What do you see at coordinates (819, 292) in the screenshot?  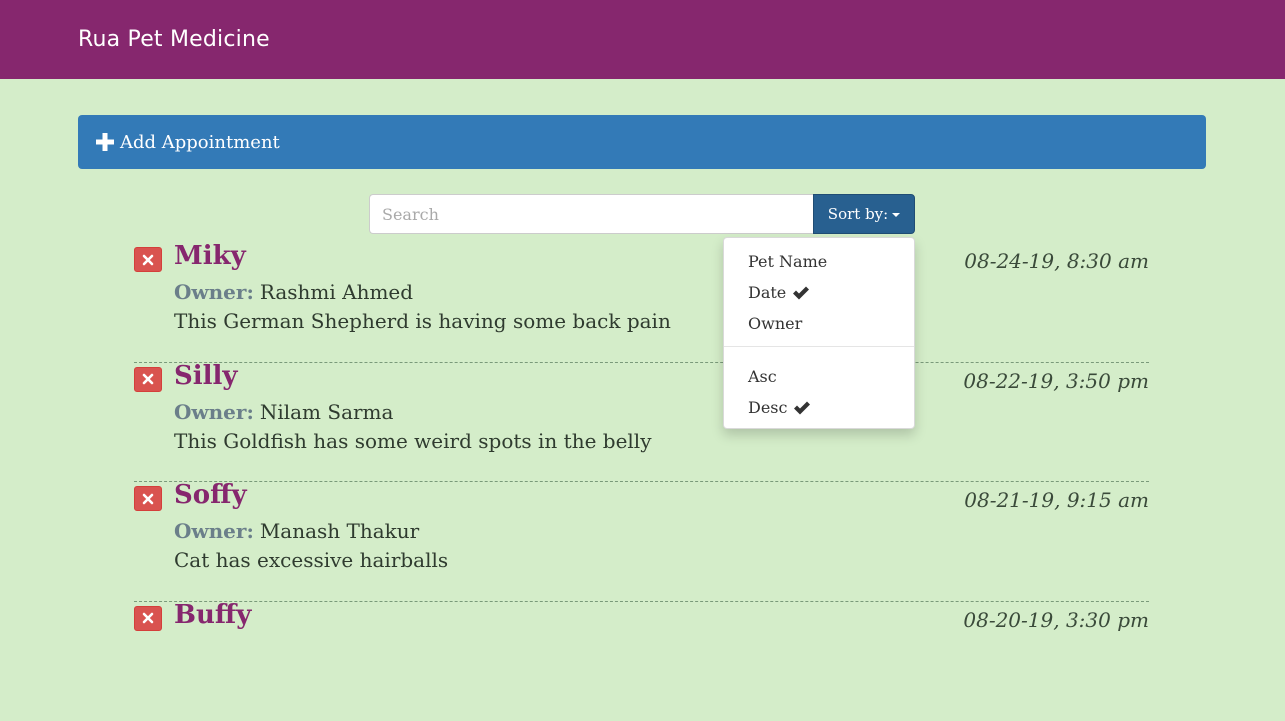 I see `sort-option-date: Date` at bounding box center [819, 292].